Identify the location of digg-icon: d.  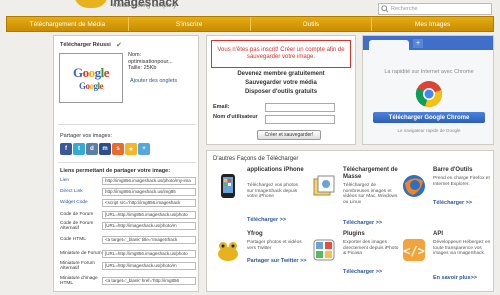
(92, 149).